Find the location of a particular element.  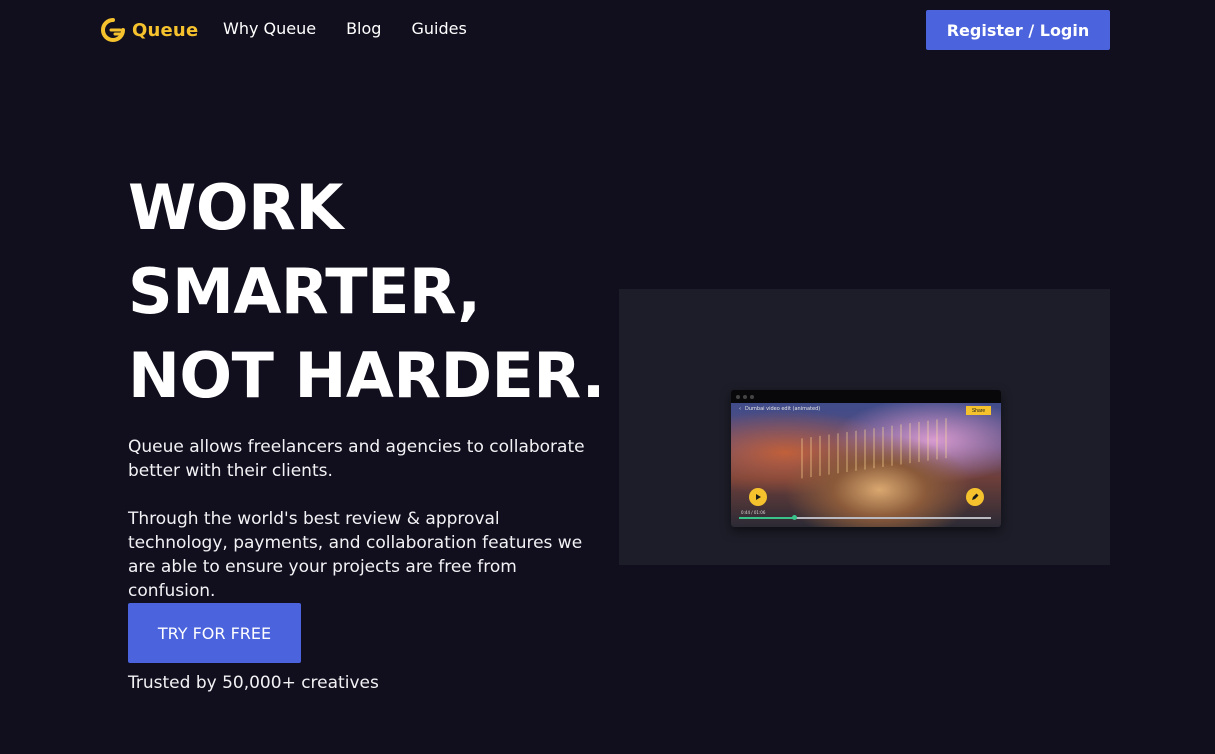

queue-logo: Queue is located at coordinates (149, 30).